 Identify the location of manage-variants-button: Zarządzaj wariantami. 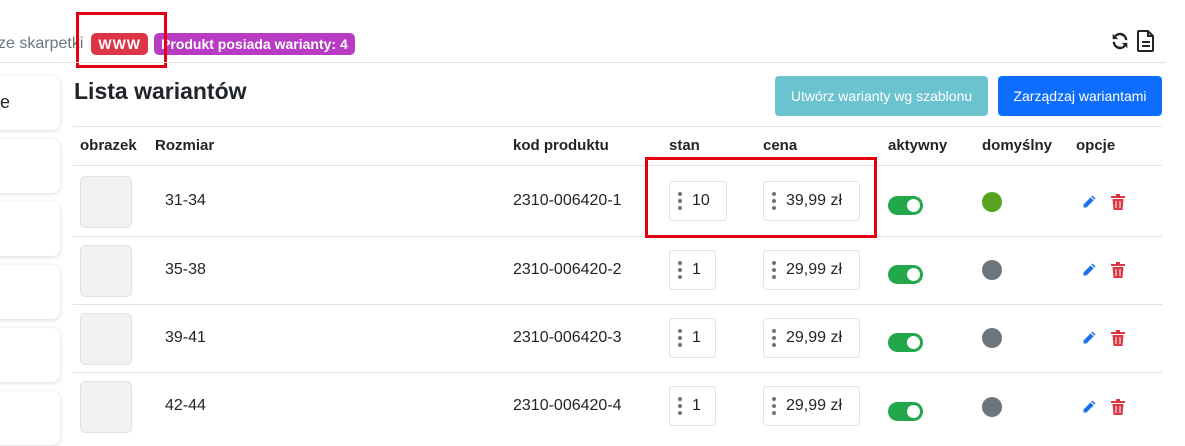
(1080, 96).